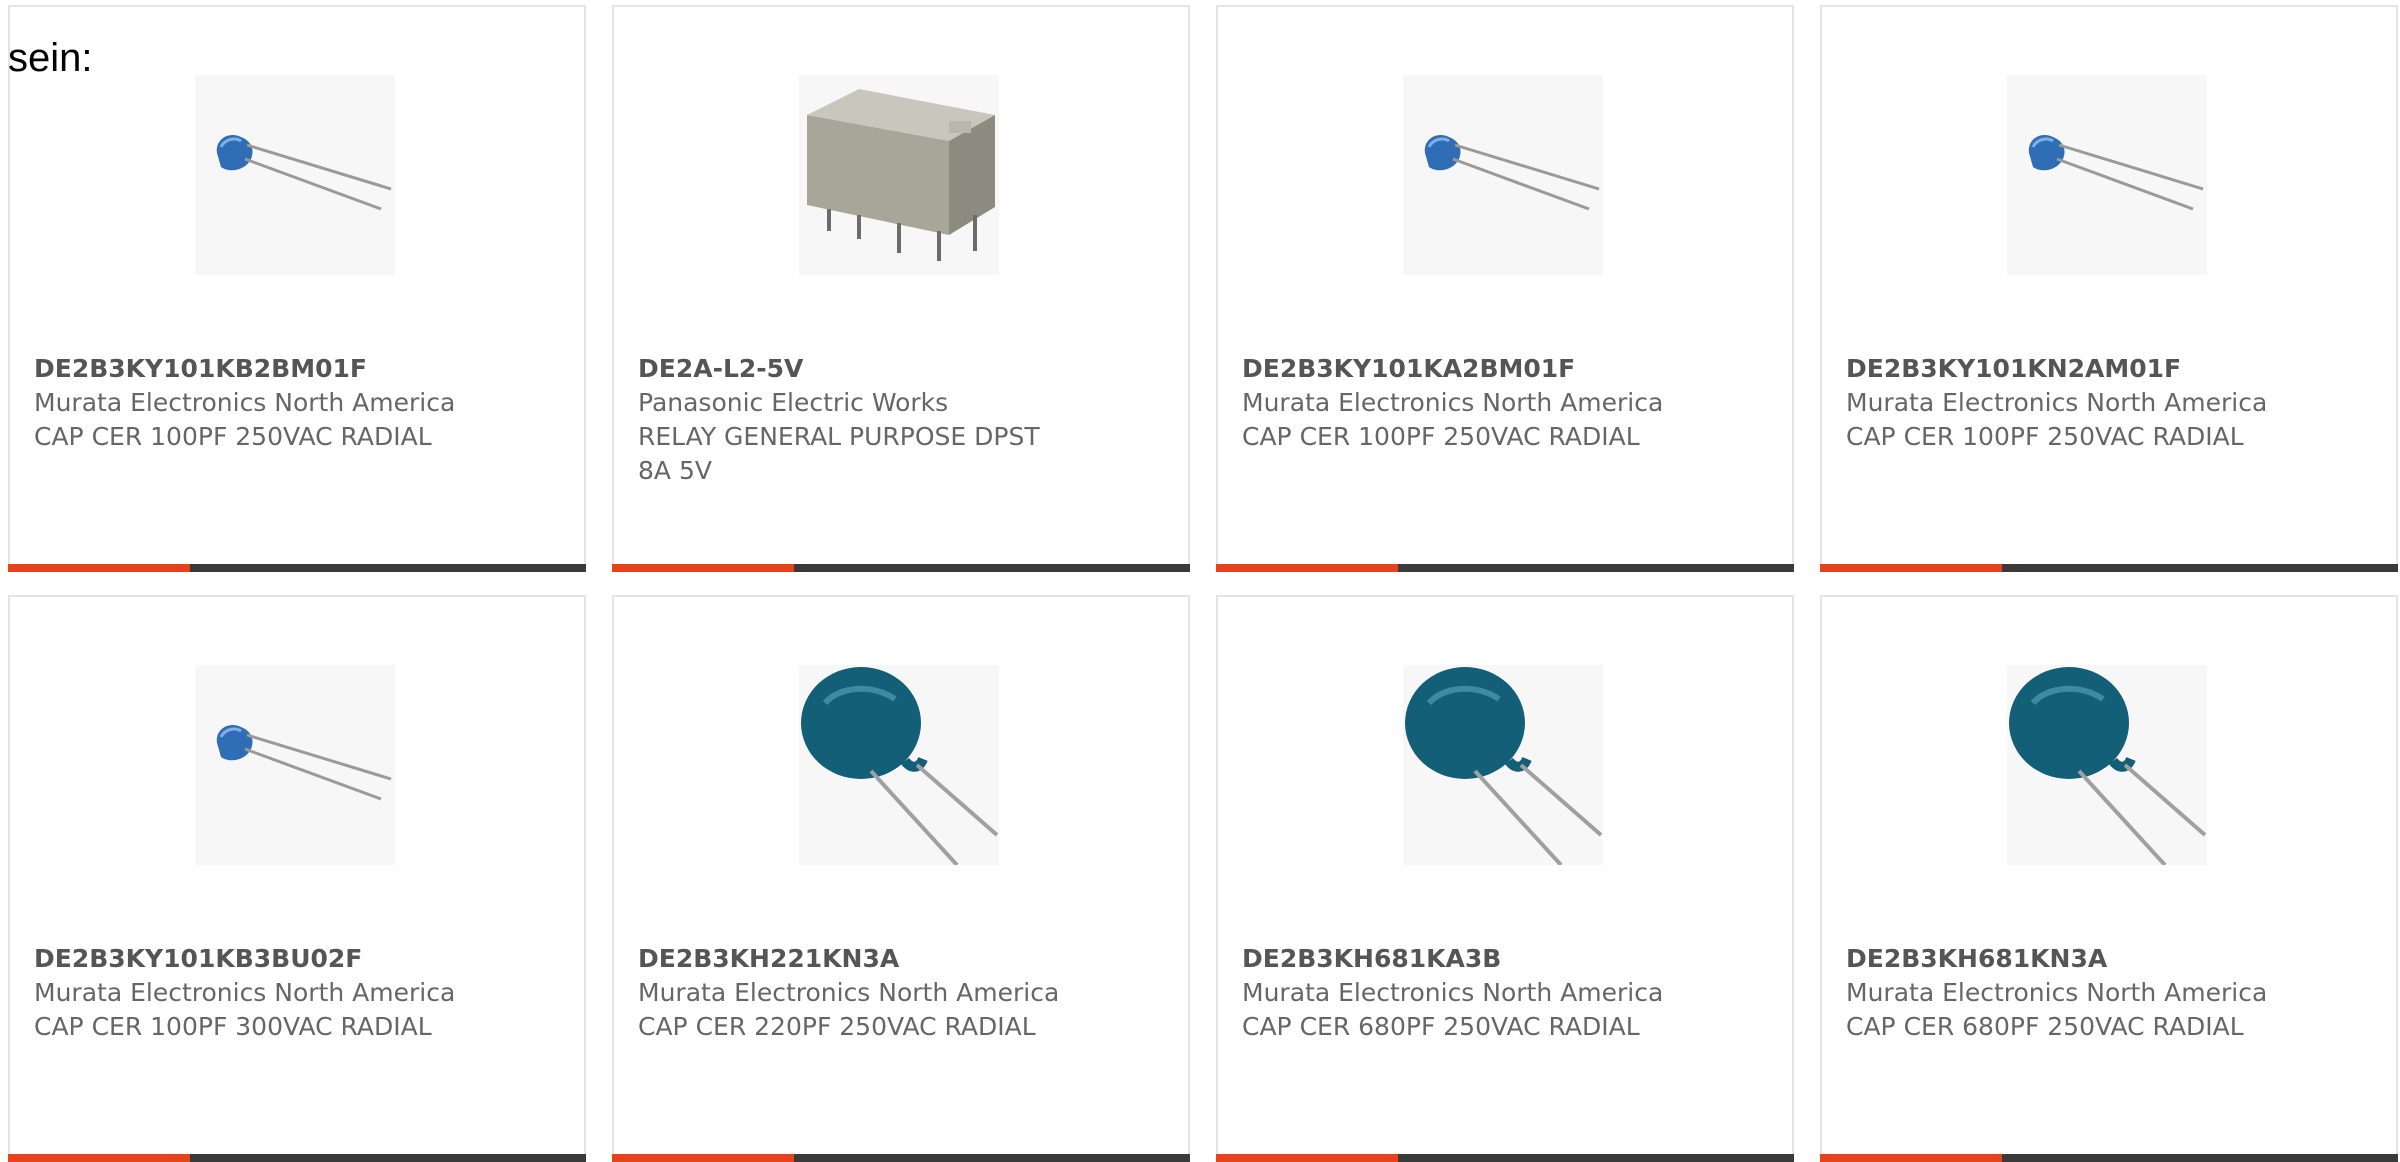 This screenshot has width=2400, height=1162. I want to click on part-number-link: DE2B3KH681KA3B, so click(1467, 959).